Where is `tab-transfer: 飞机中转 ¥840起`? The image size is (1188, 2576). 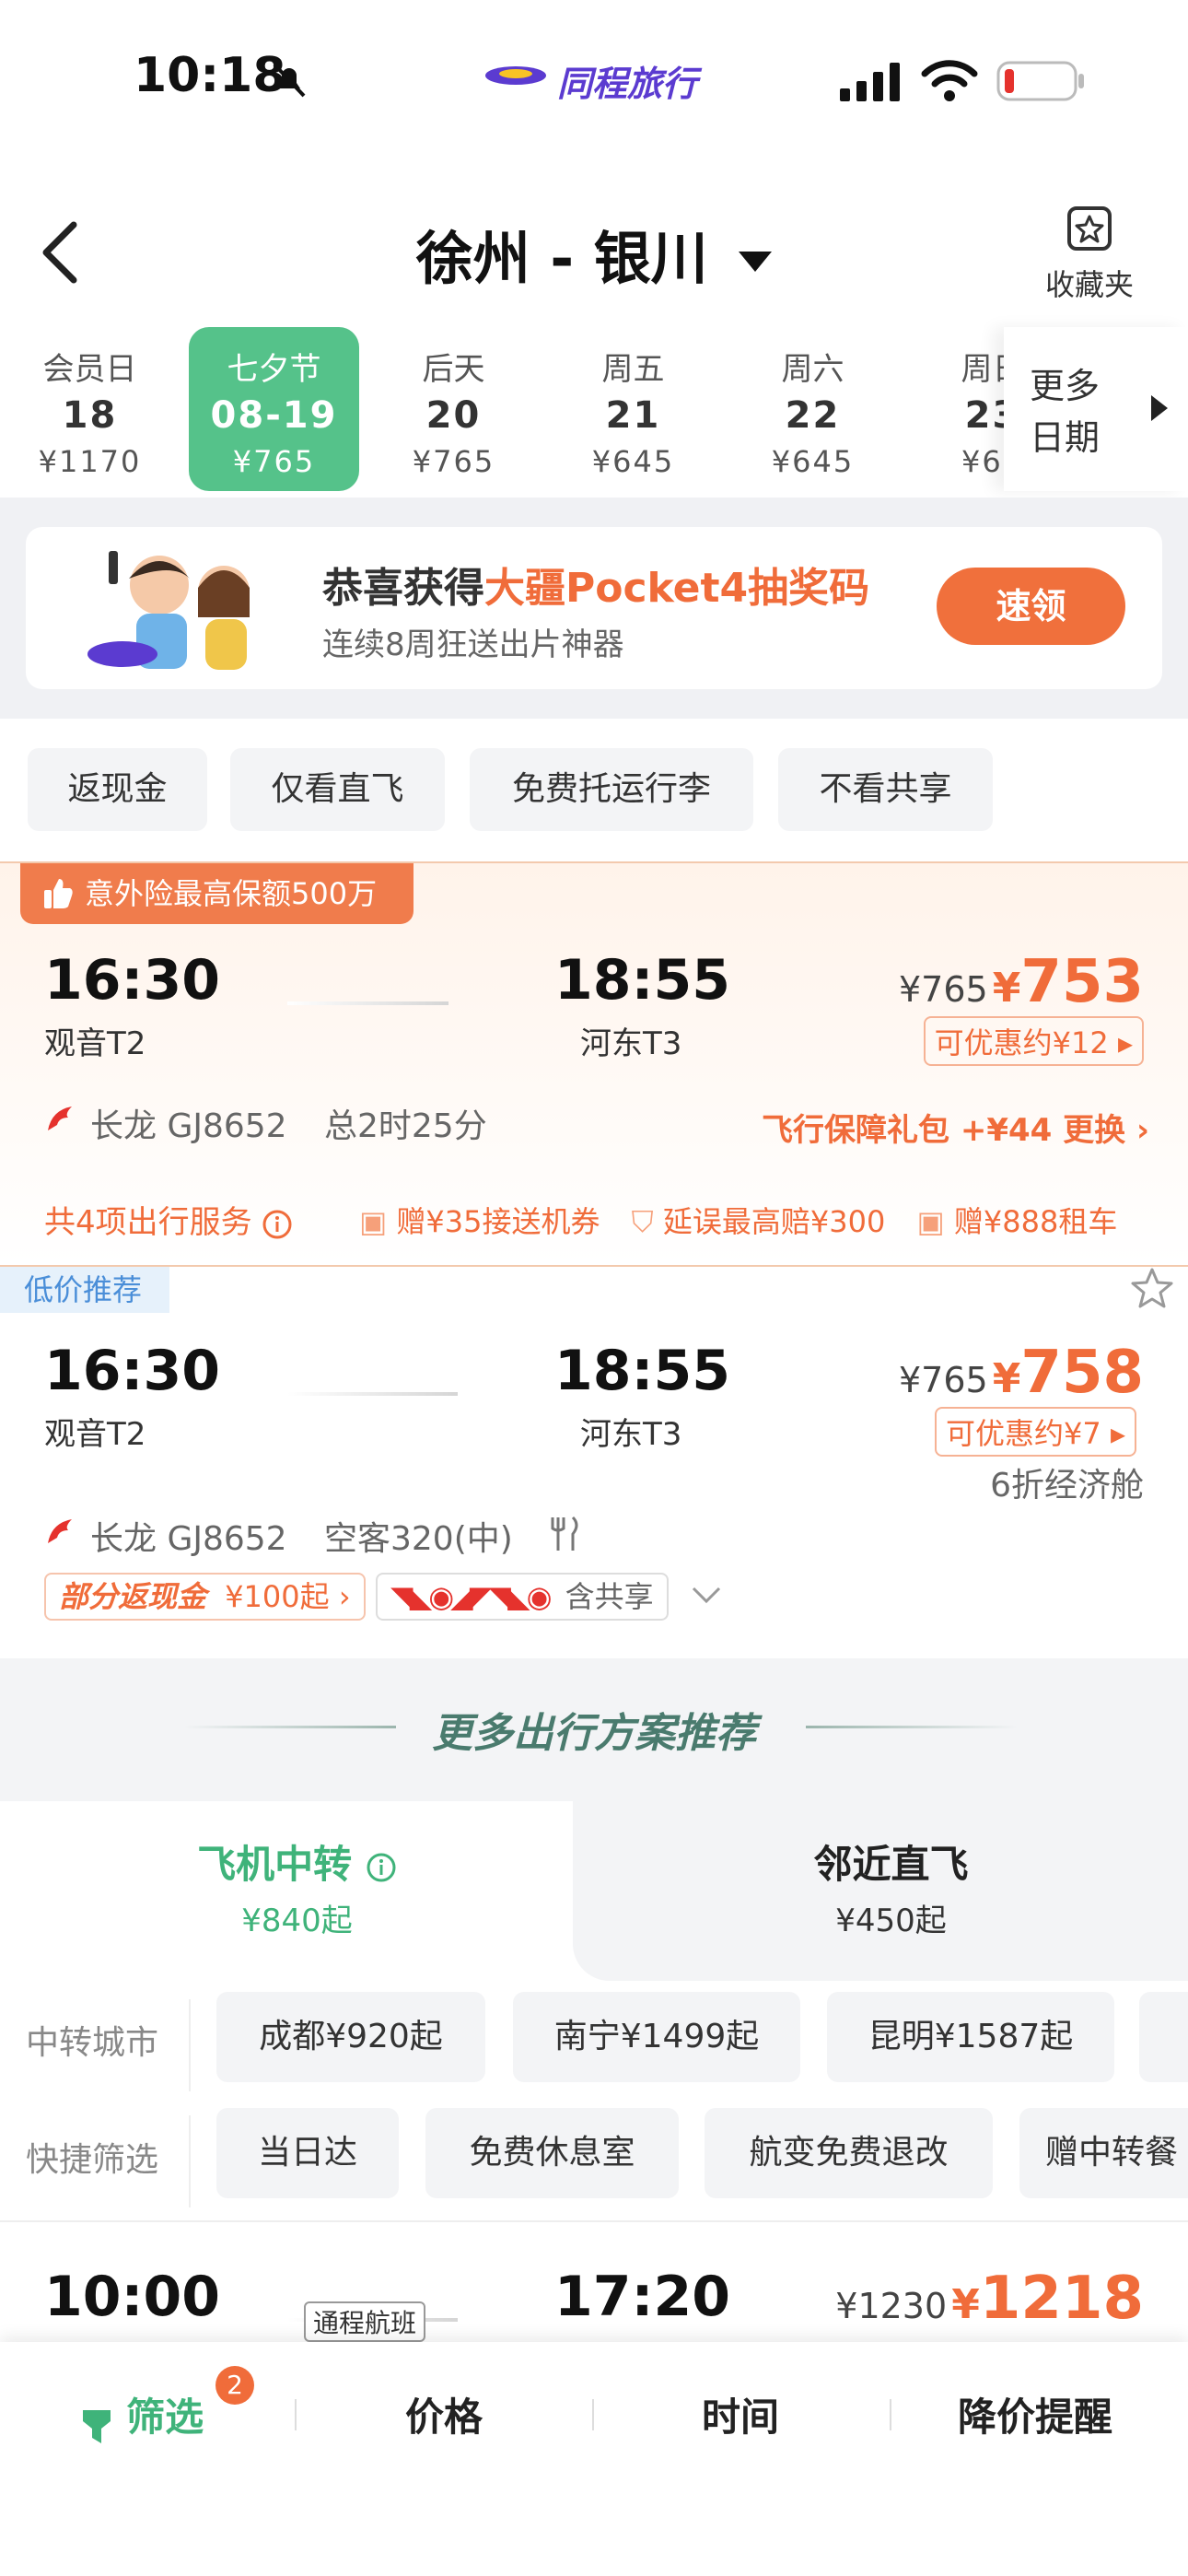 tab-transfer: 飞机中转 ¥840起 is located at coordinates (297, 1886).